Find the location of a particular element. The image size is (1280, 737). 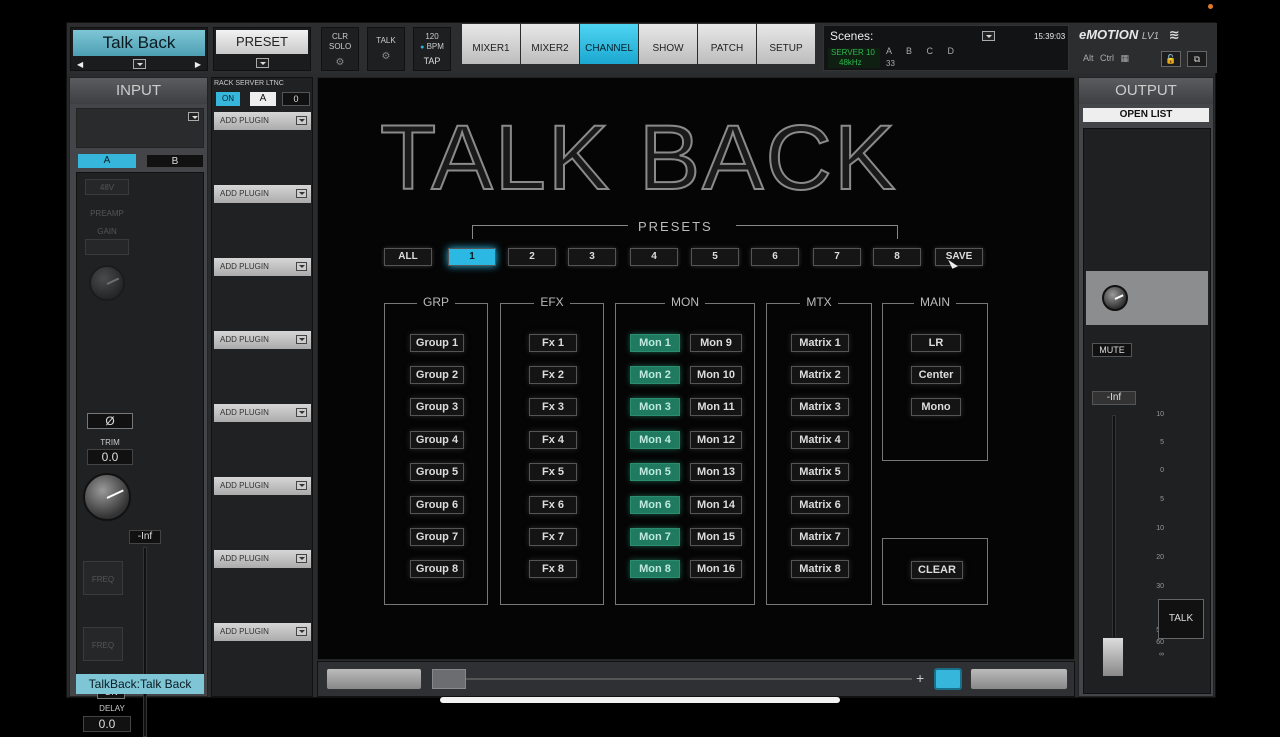

add-plugin-slot-8: ADD PLUGIN is located at coordinates (262, 632).